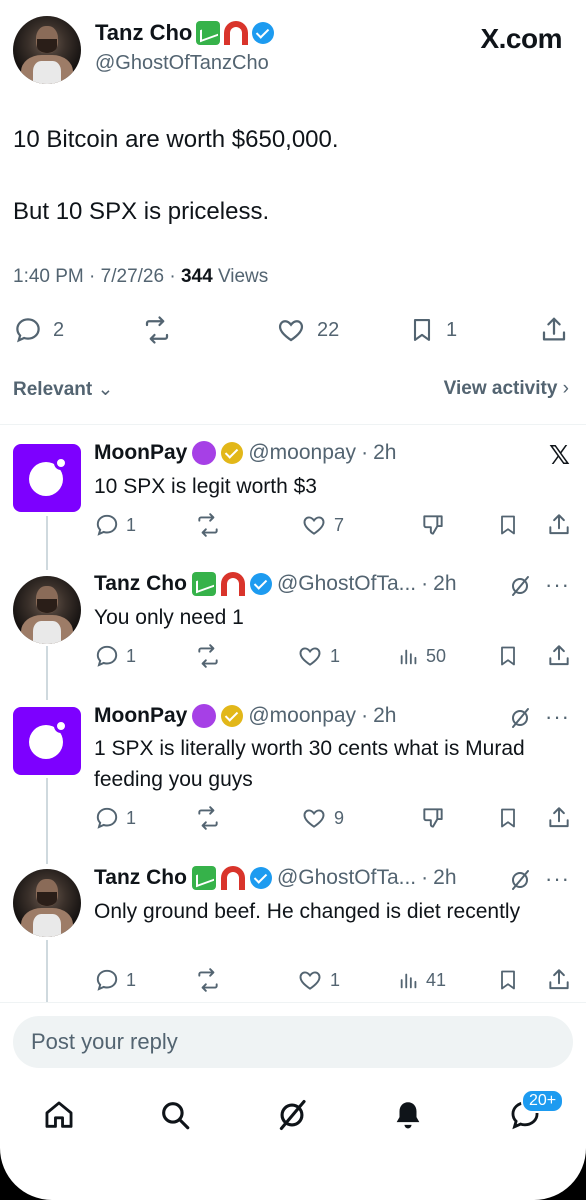 This screenshot has width=586, height=1200. I want to click on like-button: 9, so click(322, 818).